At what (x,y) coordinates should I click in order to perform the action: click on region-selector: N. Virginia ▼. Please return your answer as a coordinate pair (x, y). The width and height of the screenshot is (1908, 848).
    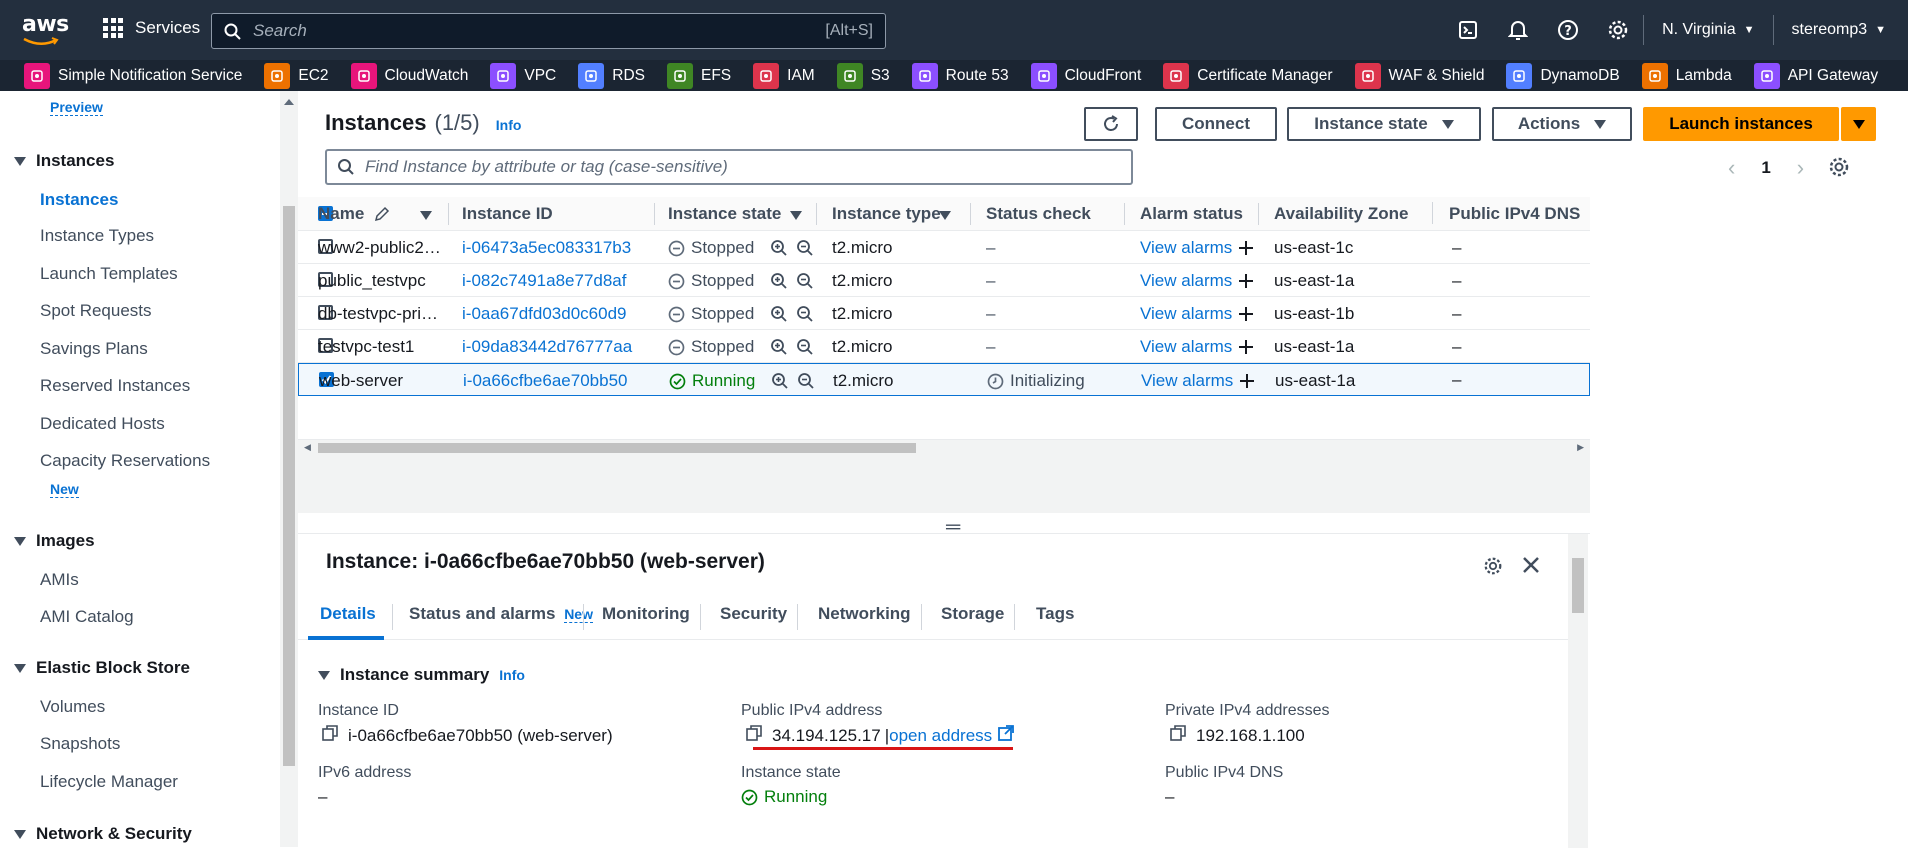
    Looking at the image, I should click on (1708, 30).